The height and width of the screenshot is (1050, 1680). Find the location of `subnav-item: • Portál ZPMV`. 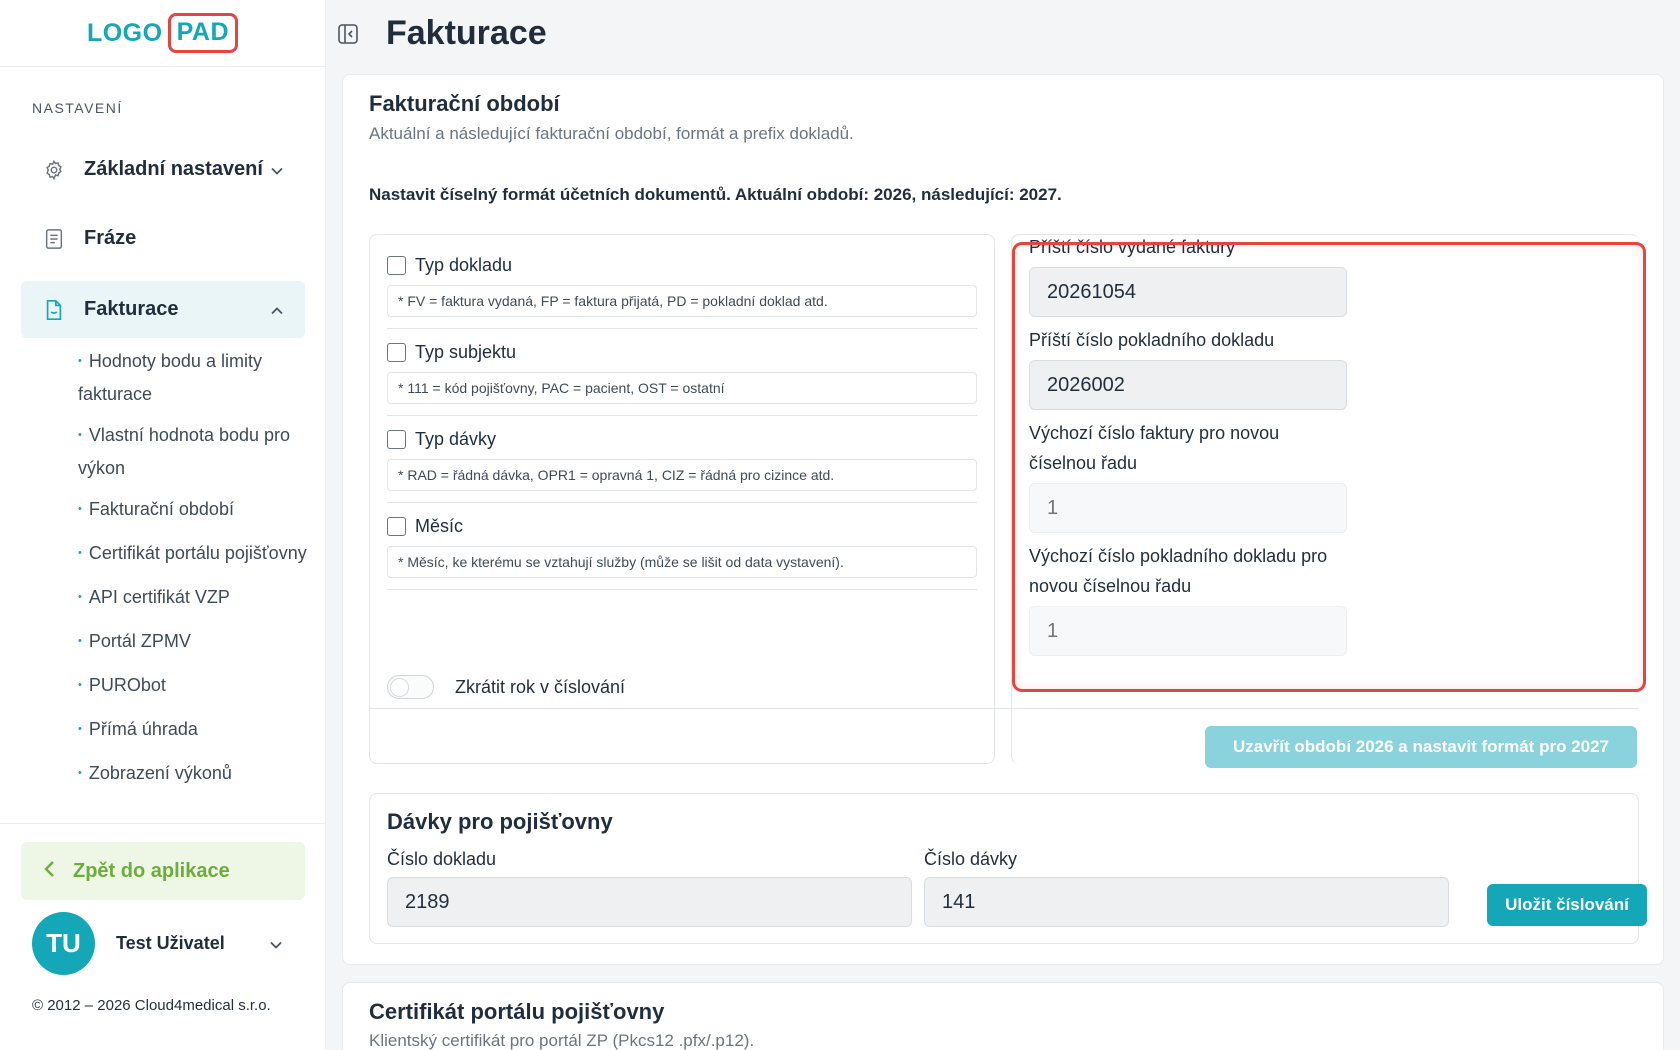

subnav-item: • Portál ZPMV is located at coordinates (193, 642).